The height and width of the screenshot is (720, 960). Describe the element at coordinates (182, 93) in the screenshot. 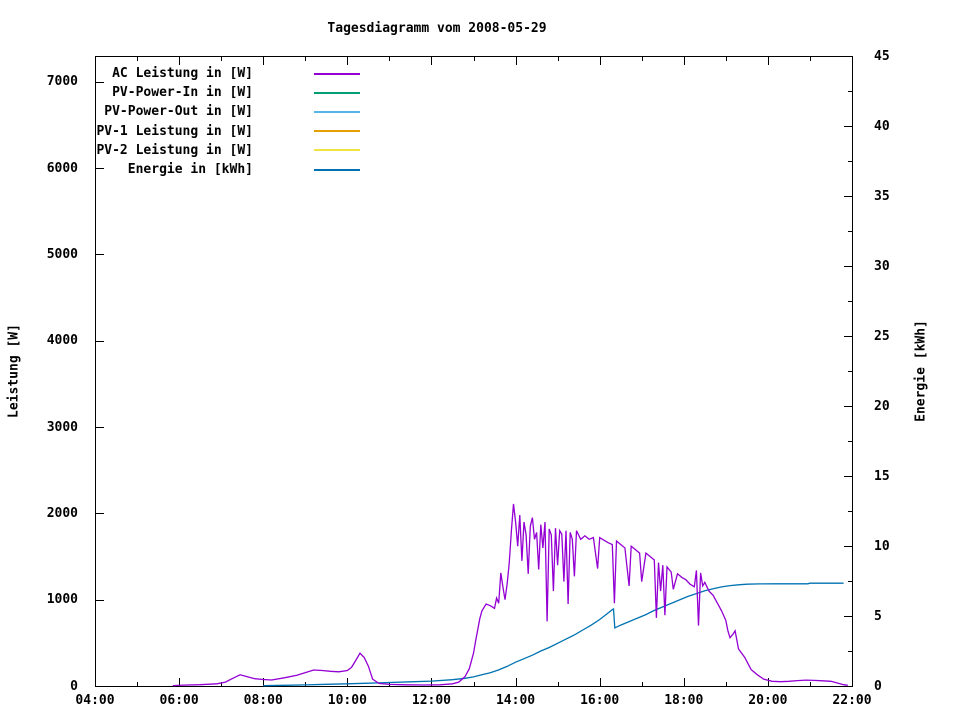

I see `legend-item-label: PV-Power-In in [W]` at that location.